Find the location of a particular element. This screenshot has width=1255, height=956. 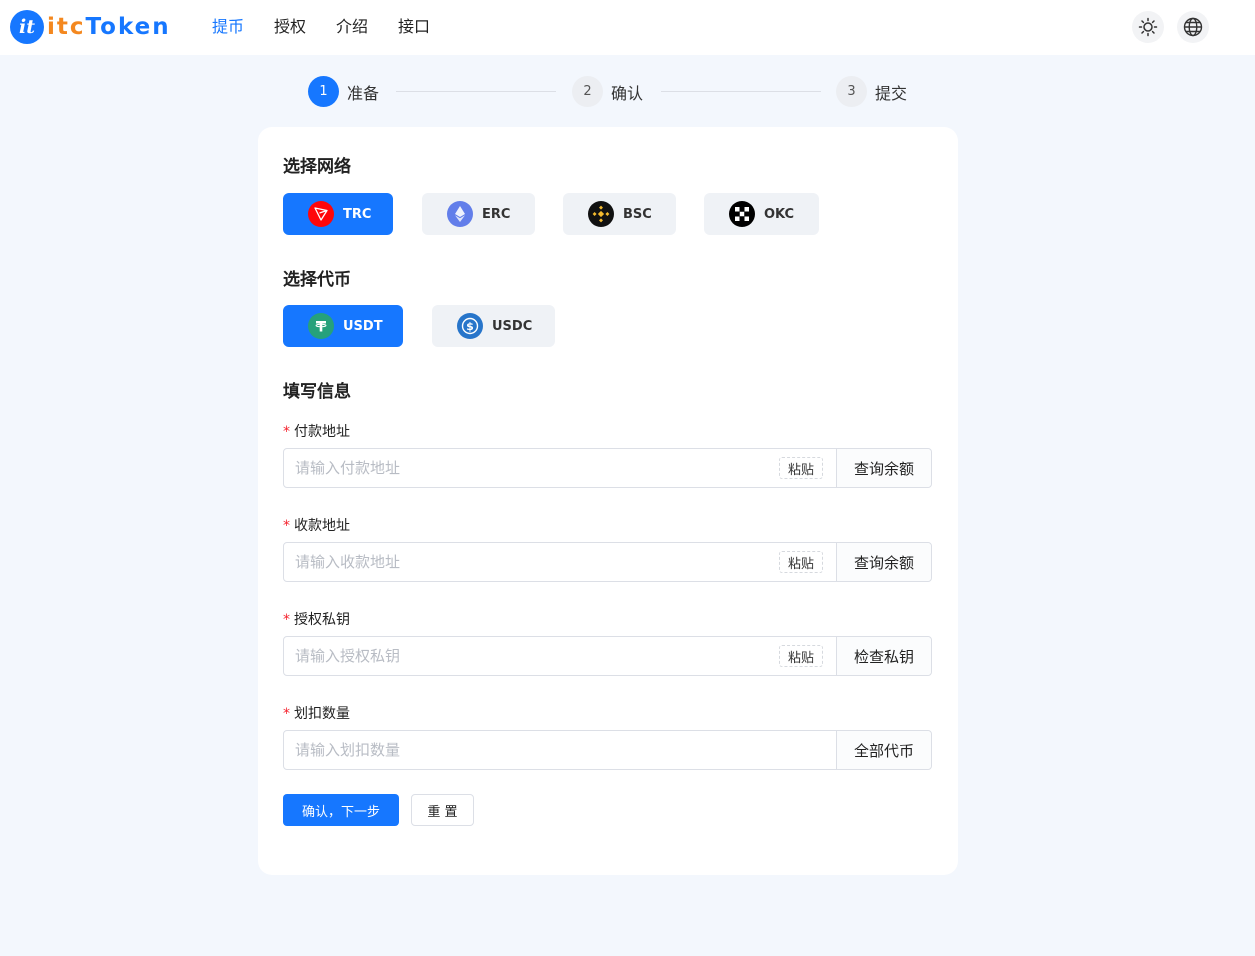

token-option-usdc: $ USDC is located at coordinates (493, 326).